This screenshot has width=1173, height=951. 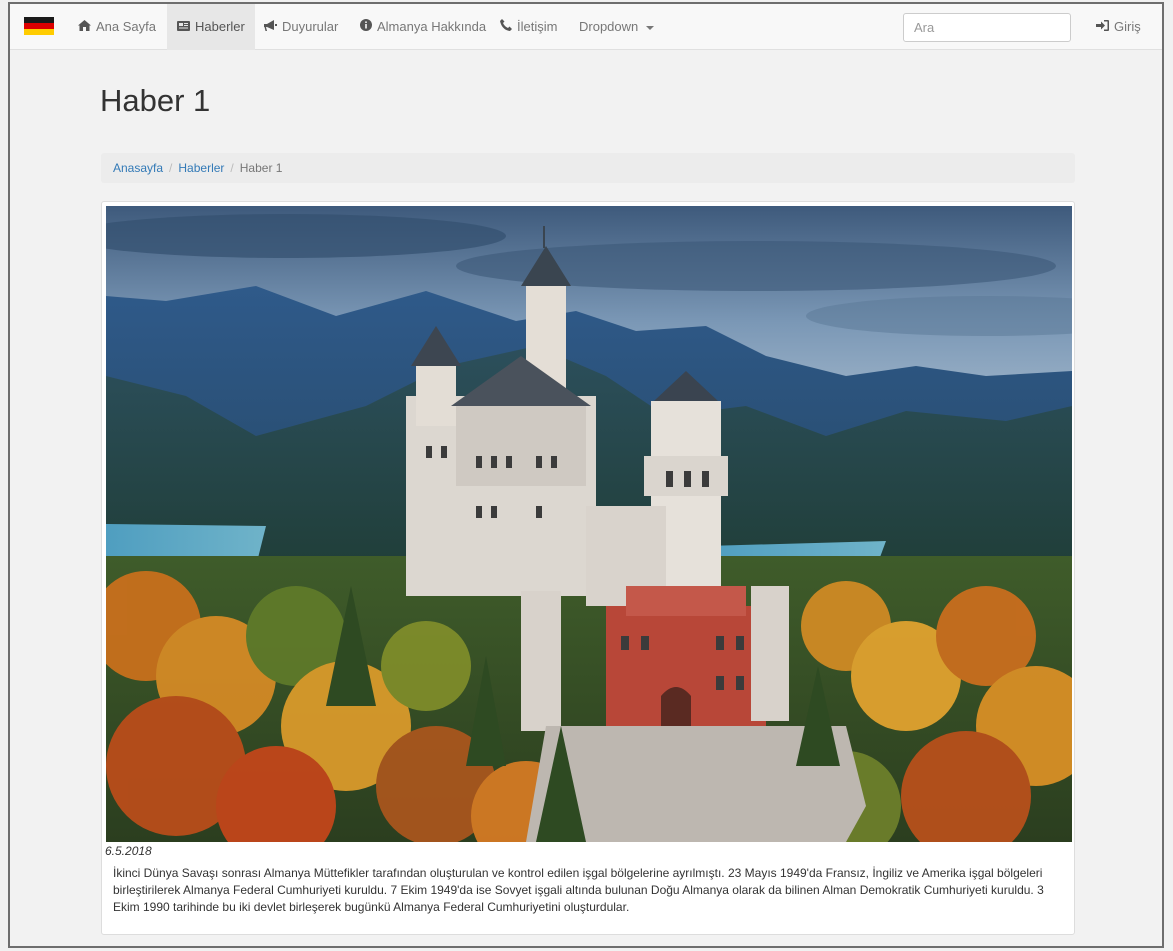 I want to click on german-flag-logo, so click(x=39, y=26).